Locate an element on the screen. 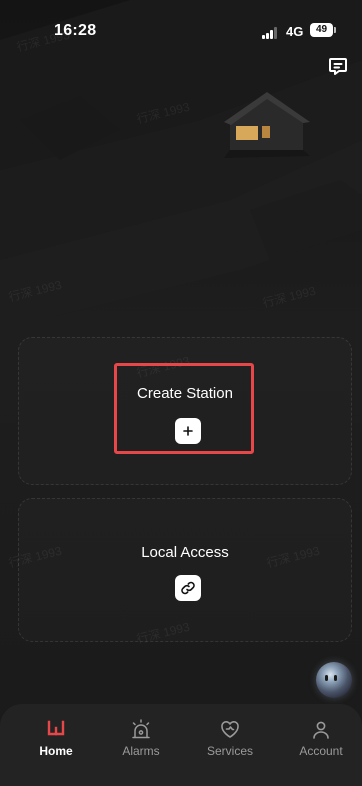  assistant-orb-icon is located at coordinates (334, 680).